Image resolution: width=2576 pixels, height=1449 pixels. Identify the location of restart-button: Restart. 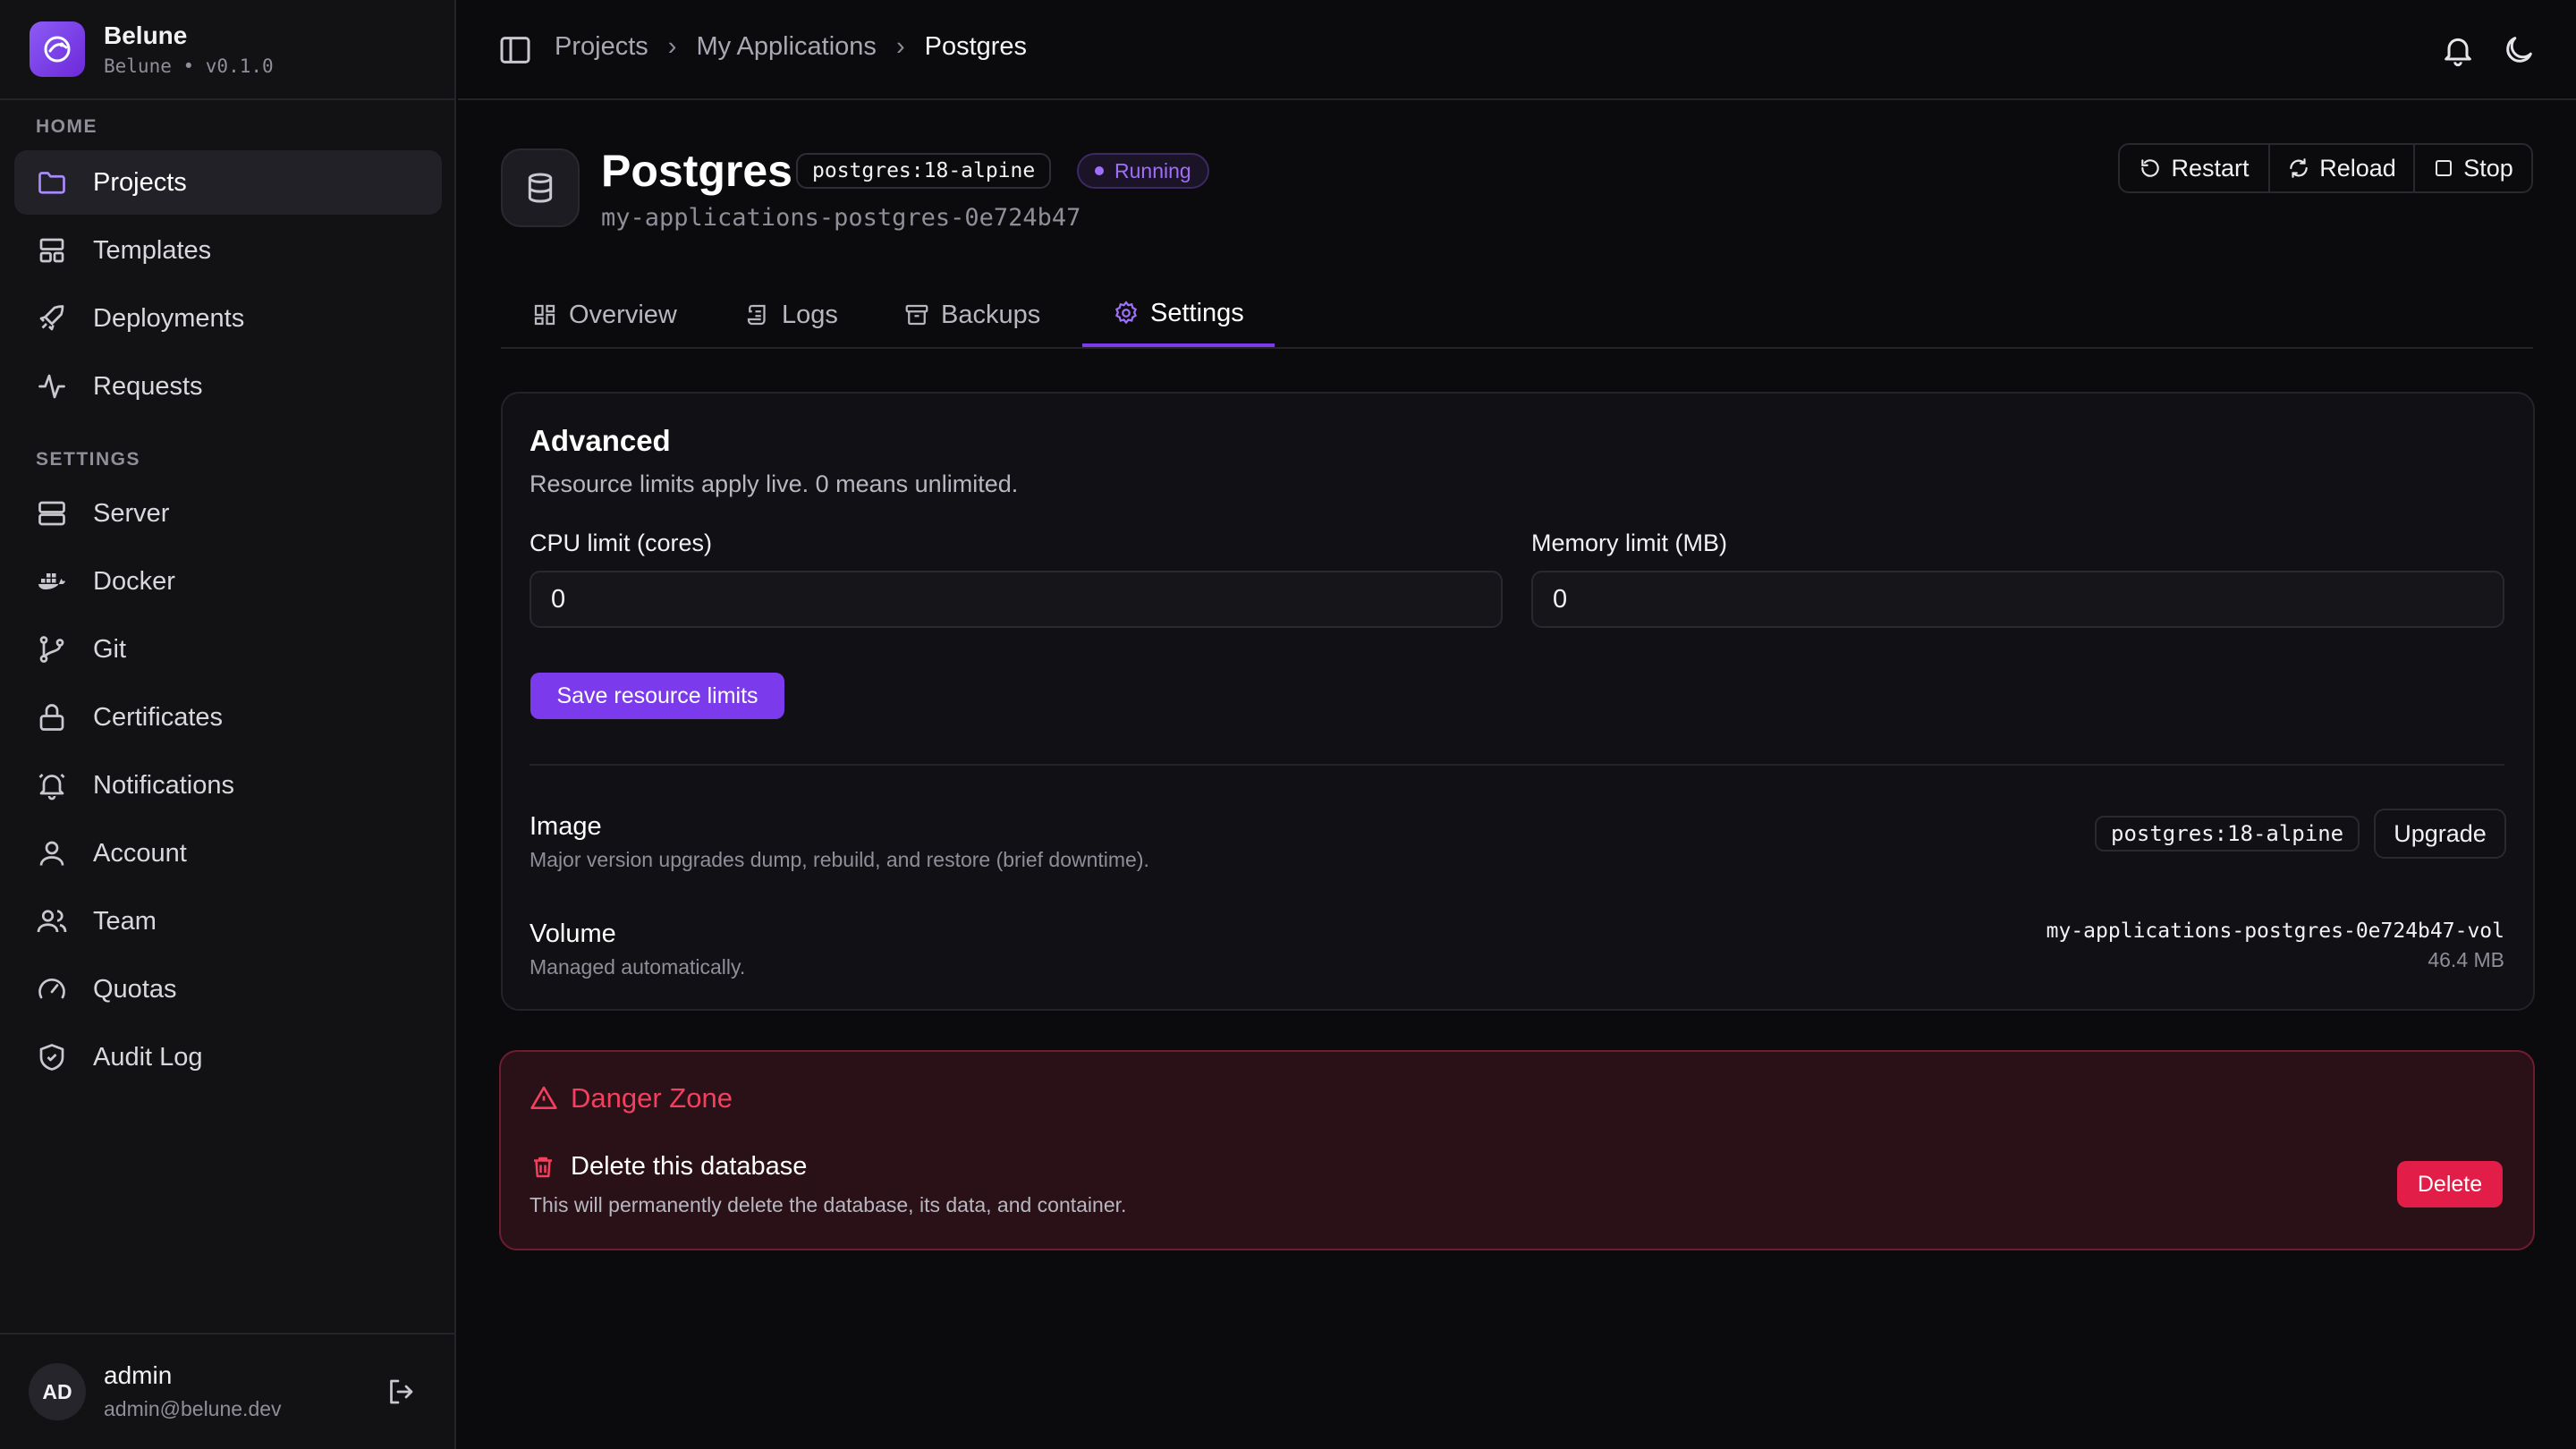
(2195, 168).